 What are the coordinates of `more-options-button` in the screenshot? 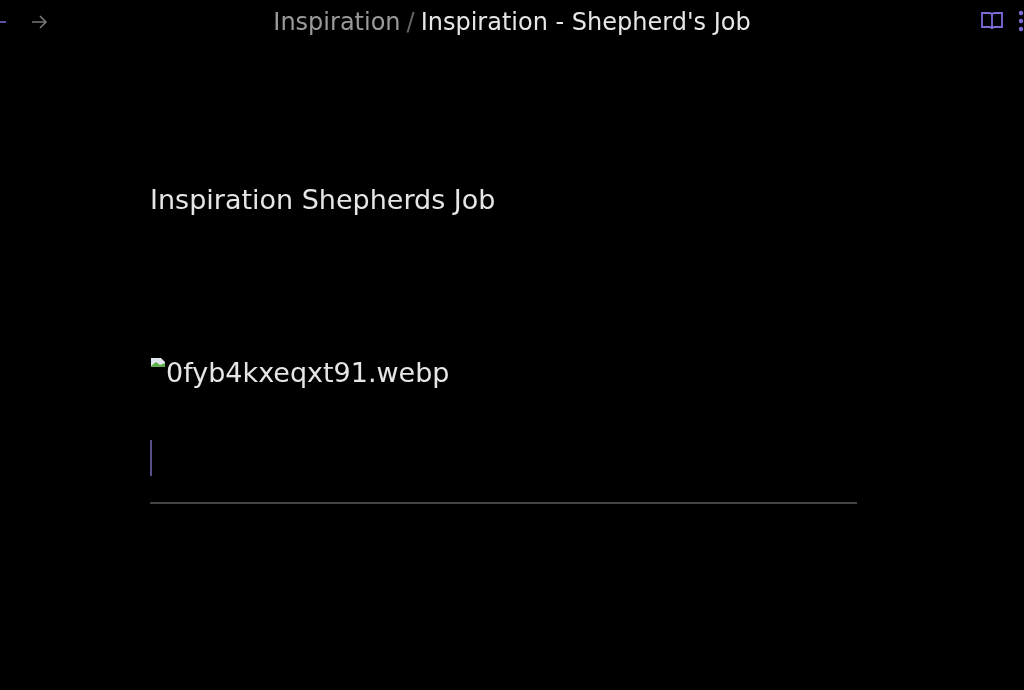 It's located at (1021, 21).